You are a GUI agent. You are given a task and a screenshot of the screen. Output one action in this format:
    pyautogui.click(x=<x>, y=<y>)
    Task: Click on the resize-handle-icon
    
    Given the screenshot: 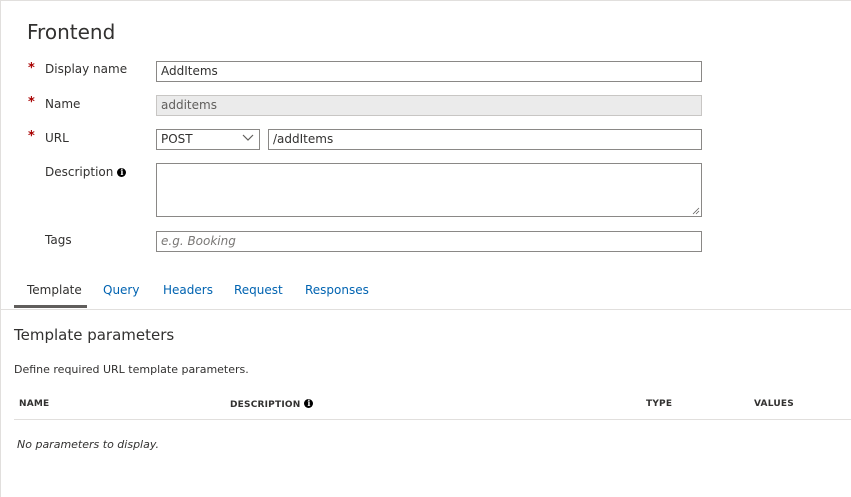 What is the action you would take?
    pyautogui.click(x=696, y=211)
    